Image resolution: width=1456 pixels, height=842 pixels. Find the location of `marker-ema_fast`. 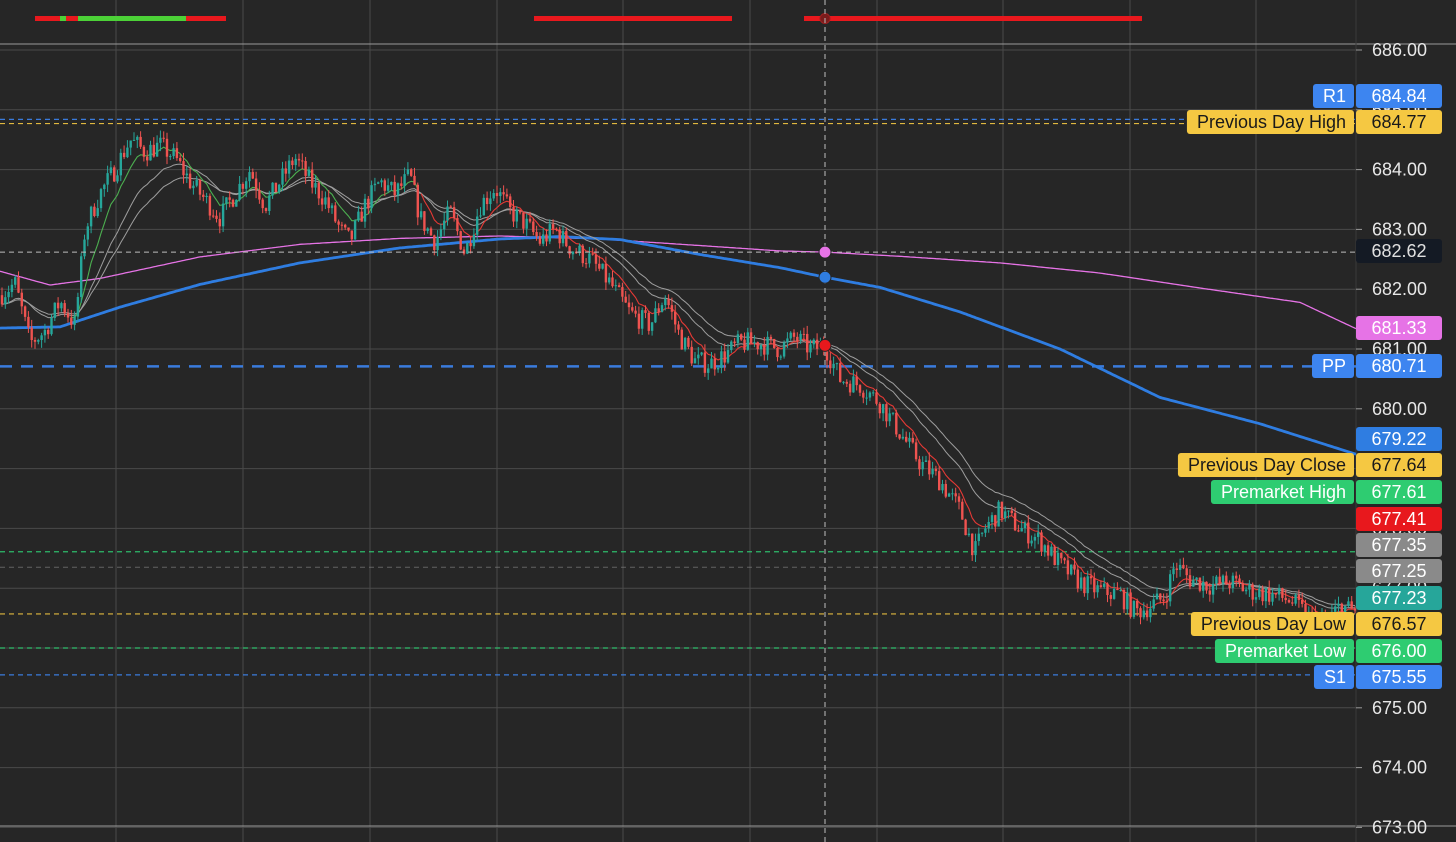

marker-ema_fast is located at coordinates (825, 345).